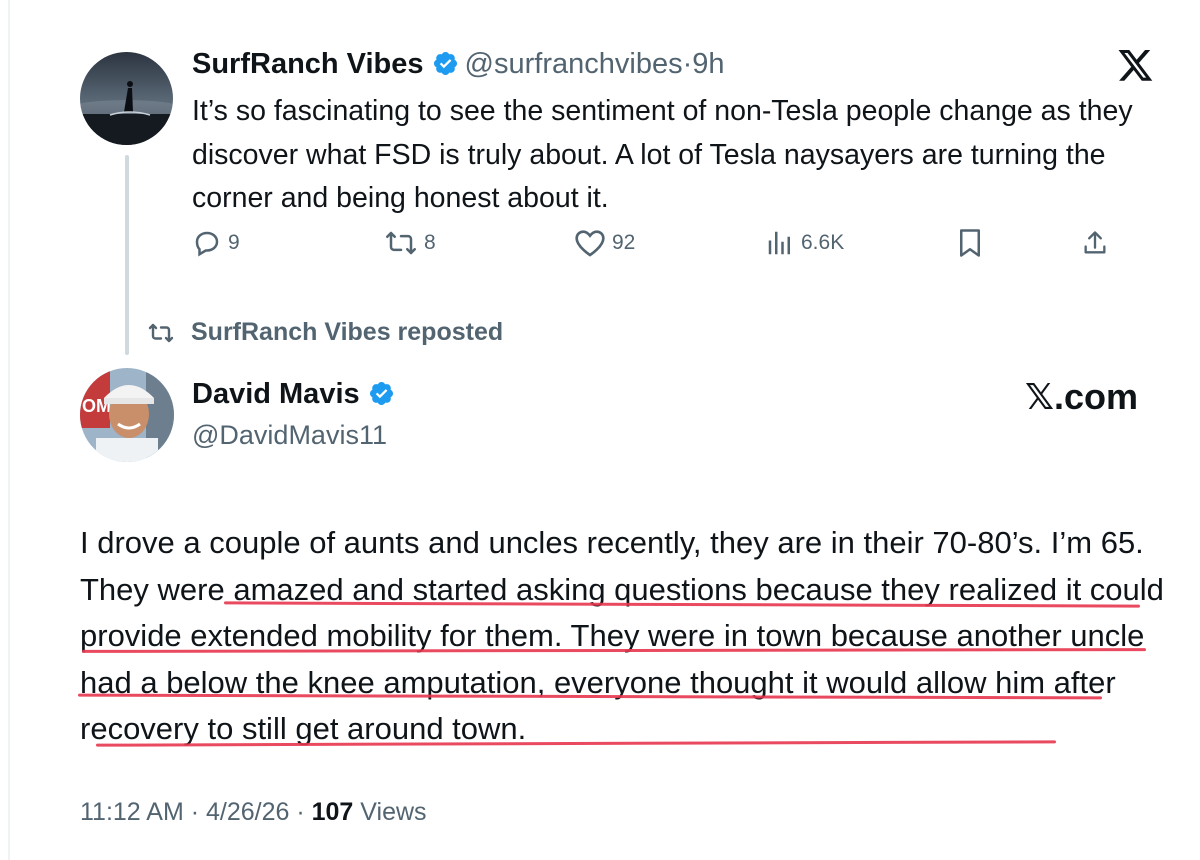  I want to click on bookmark-icon, so click(970, 243).